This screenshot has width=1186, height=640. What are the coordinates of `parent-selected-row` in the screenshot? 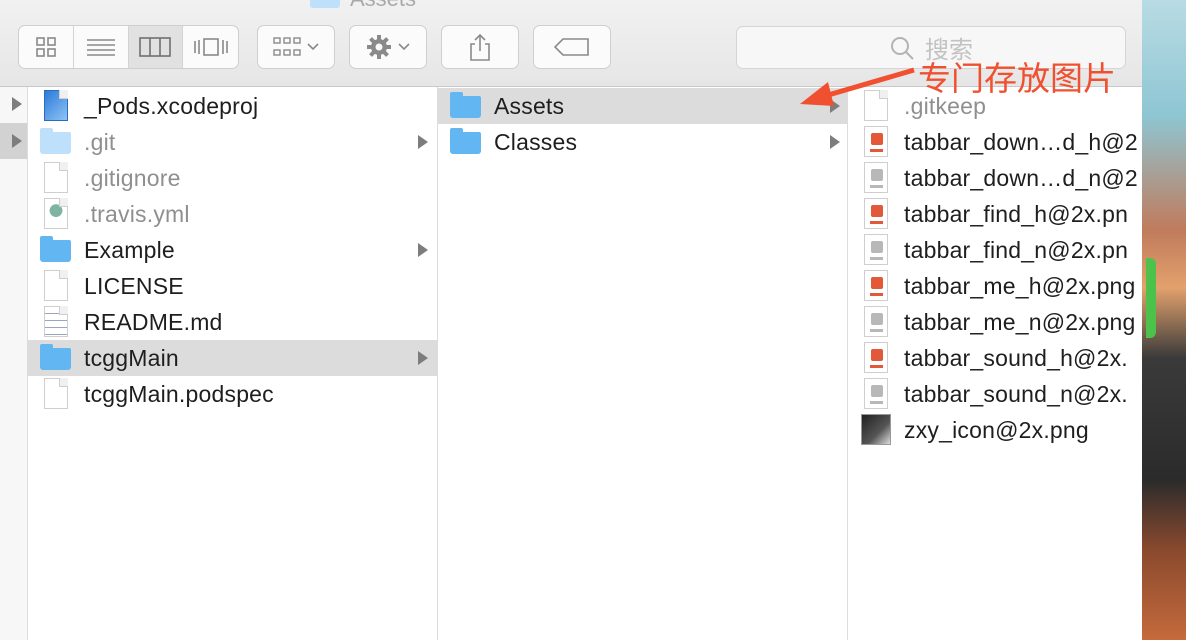 It's located at (13, 141).